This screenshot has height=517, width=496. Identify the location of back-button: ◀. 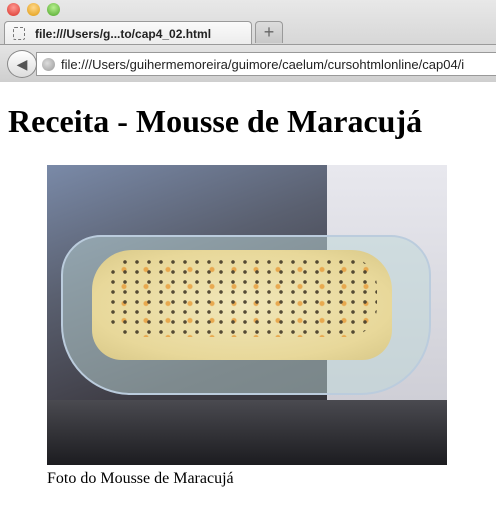
(22, 64).